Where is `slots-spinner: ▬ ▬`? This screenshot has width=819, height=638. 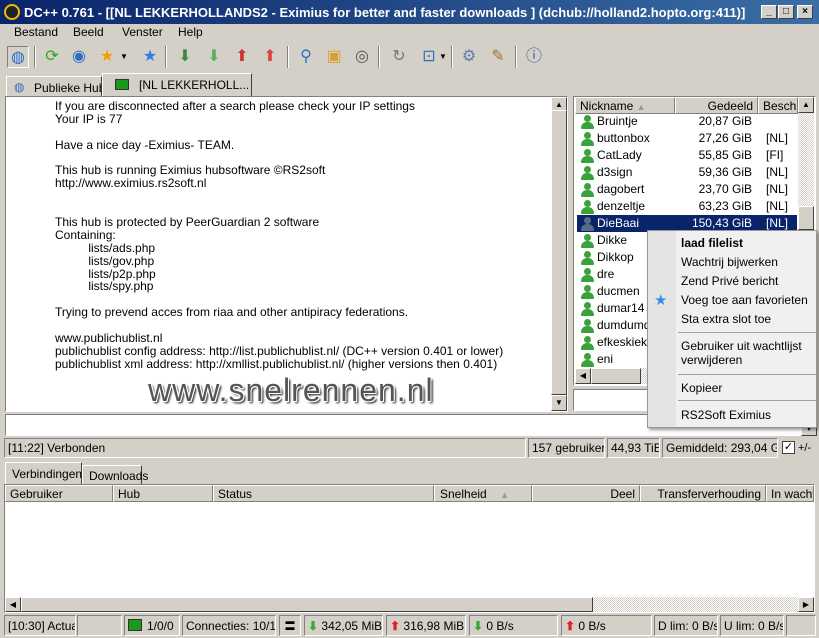
slots-spinner: ▬ ▬ is located at coordinates (290, 625).